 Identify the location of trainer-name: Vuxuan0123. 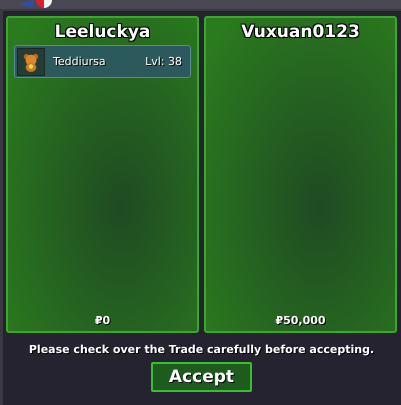
(300, 32).